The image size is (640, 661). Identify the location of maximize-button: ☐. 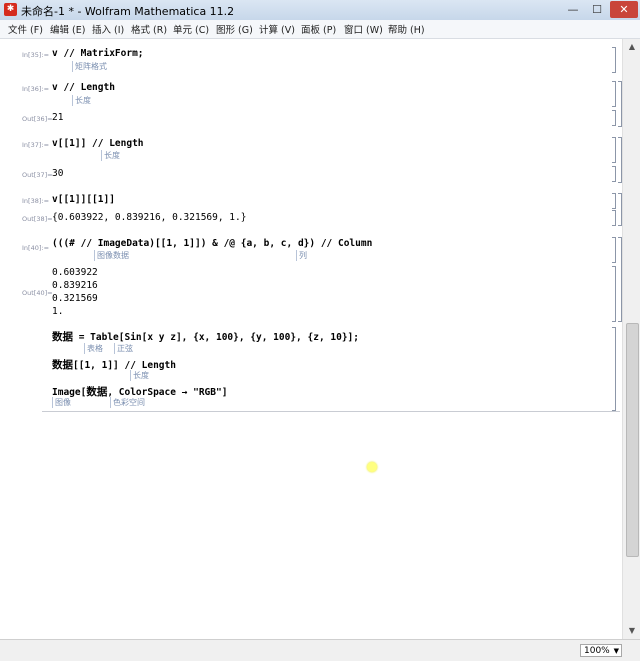
(597, 9).